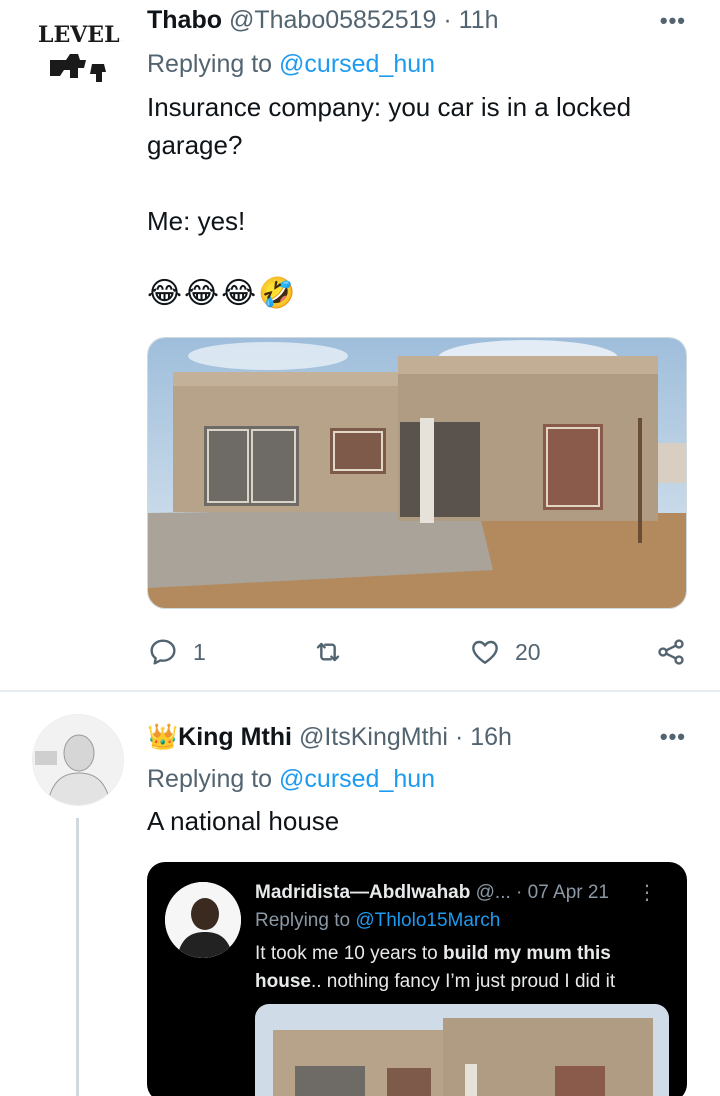 This screenshot has width=720, height=1096. Describe the element at coordinates (77, 957) in the screenshot. I see `thread-connector` at that location.